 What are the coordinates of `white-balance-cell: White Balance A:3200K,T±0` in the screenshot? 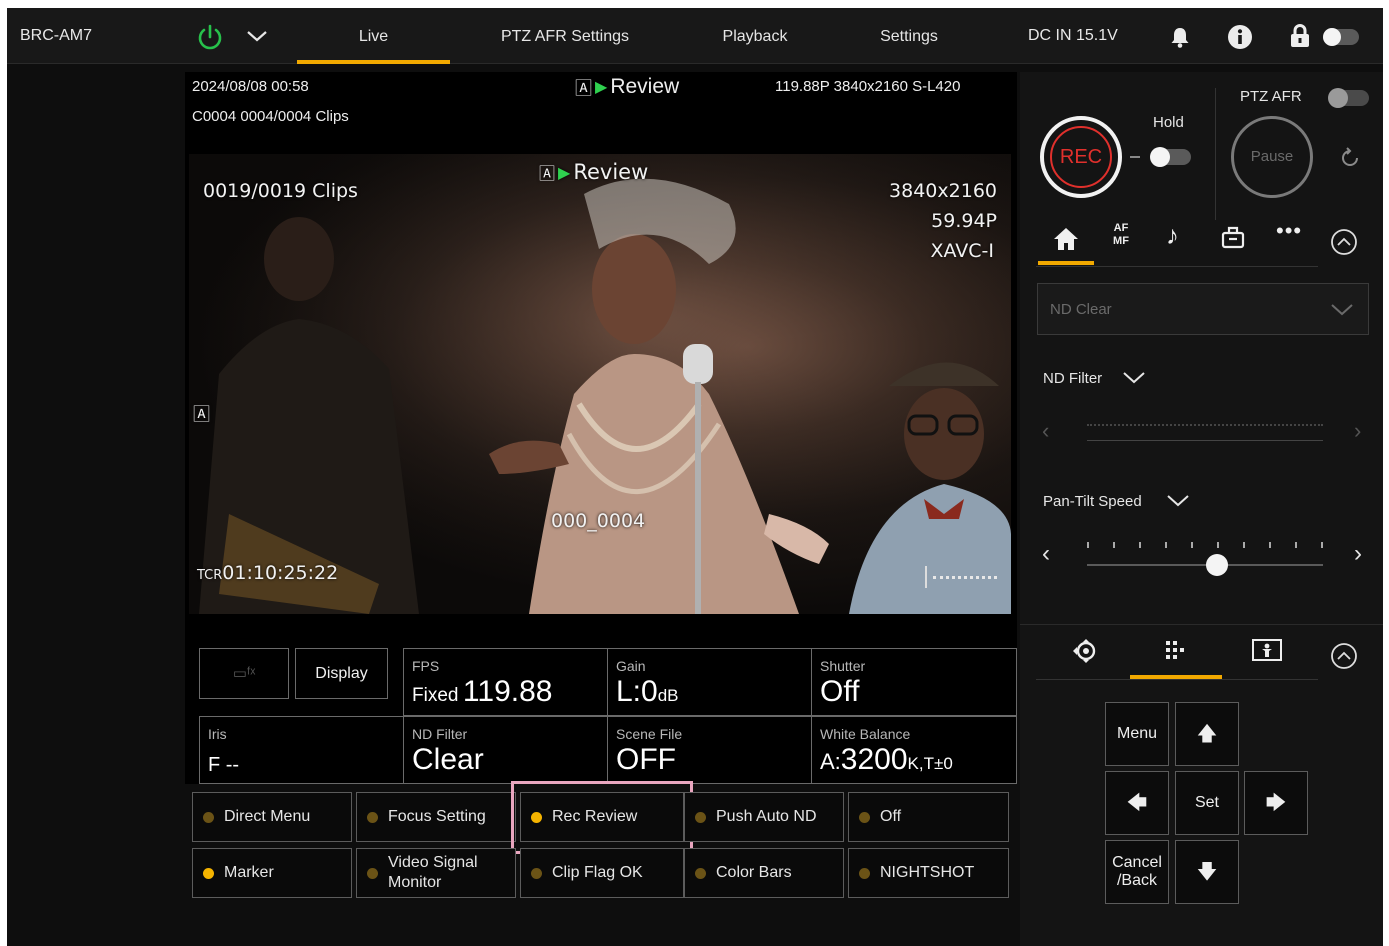 It's located at (914, 750).